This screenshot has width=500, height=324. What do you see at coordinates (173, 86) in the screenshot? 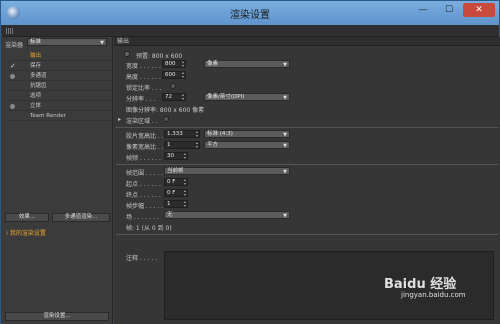
I see `lock-ratio-checkbox` at bounding box center [173, 86].